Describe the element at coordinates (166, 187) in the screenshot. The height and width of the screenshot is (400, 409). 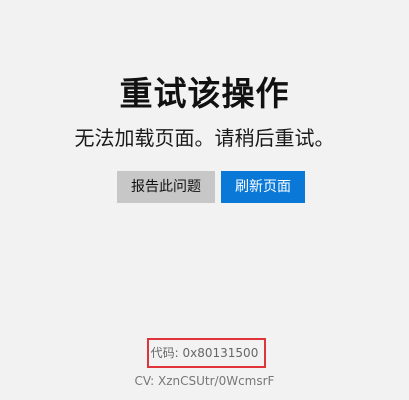
I see `report-issue-button: 报告此问题` at that location.